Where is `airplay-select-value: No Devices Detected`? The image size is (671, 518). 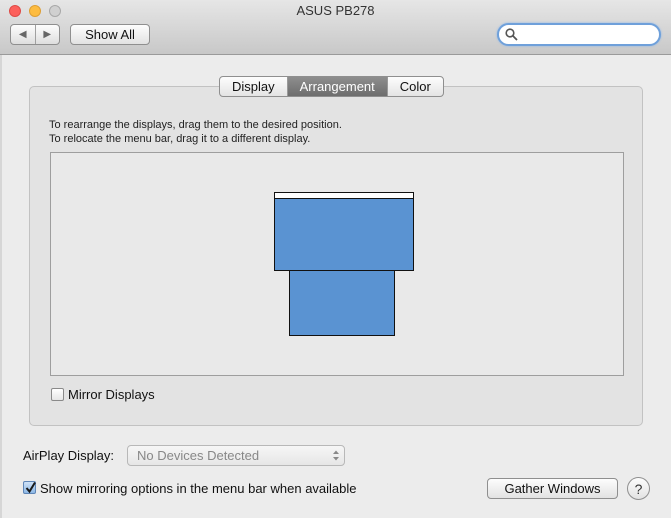
airplay-select-value: No Devices Detected is located at coordinates (198, 455).